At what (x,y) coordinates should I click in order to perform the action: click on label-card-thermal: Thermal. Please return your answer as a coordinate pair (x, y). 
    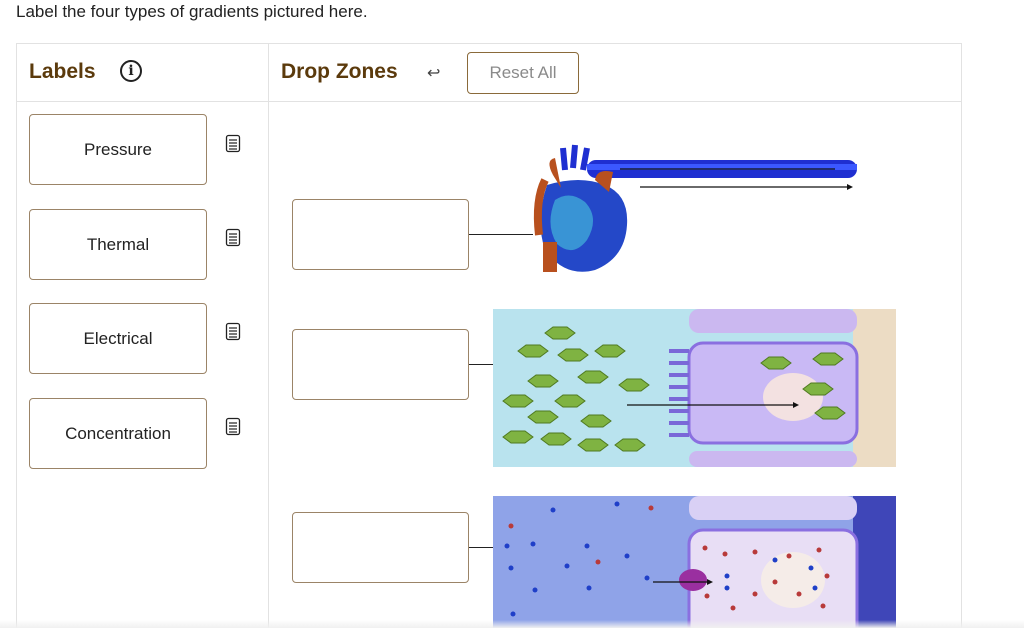
    Looking at the image, I should click on (118, 244).